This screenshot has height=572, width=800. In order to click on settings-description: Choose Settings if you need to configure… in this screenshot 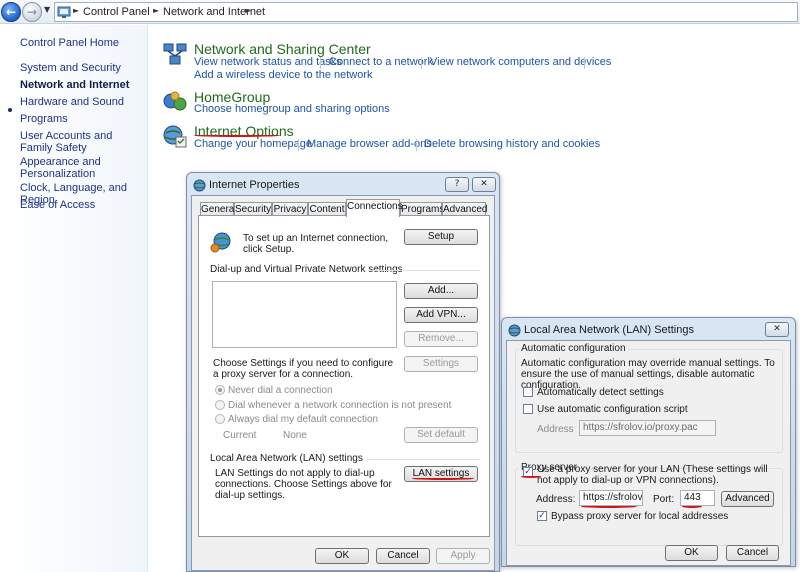, I will do `click(303, 369)`.